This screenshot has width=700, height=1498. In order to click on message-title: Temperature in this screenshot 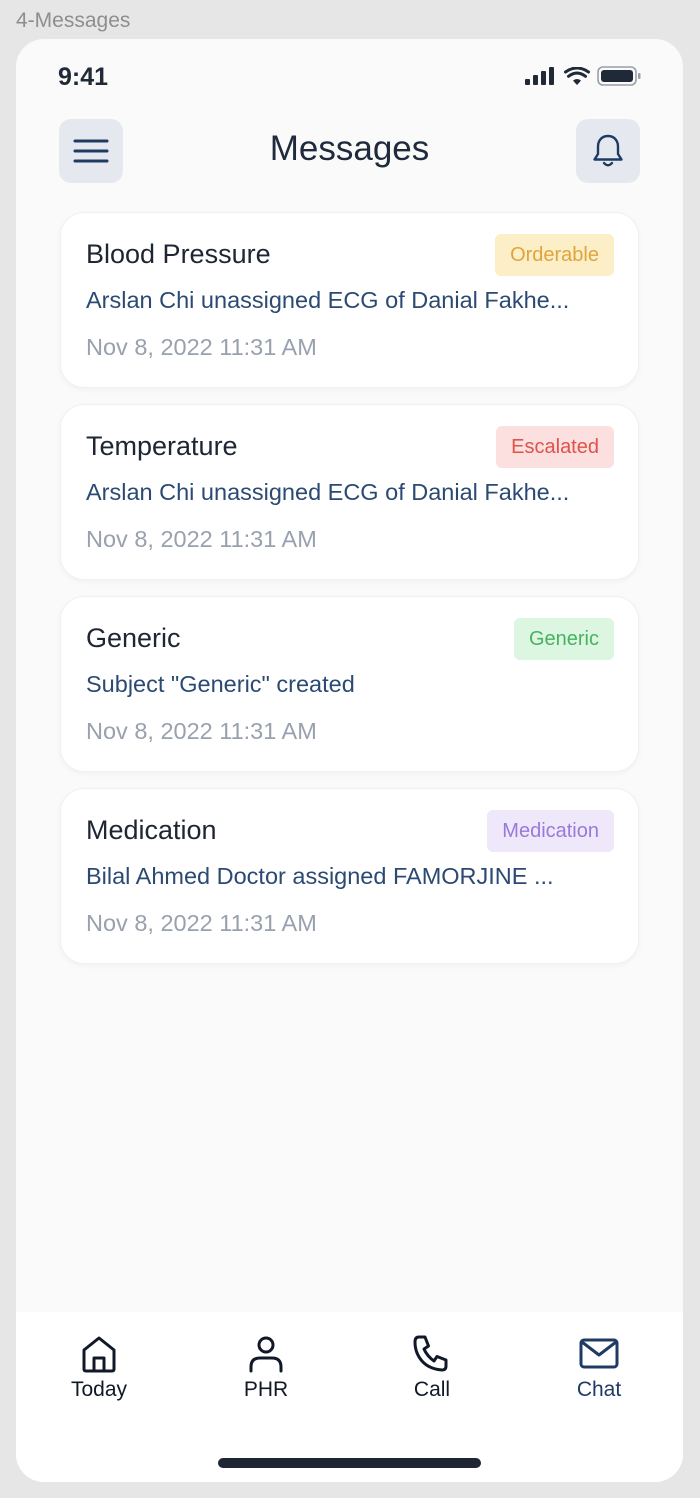, I will do `click(162, 446)`.